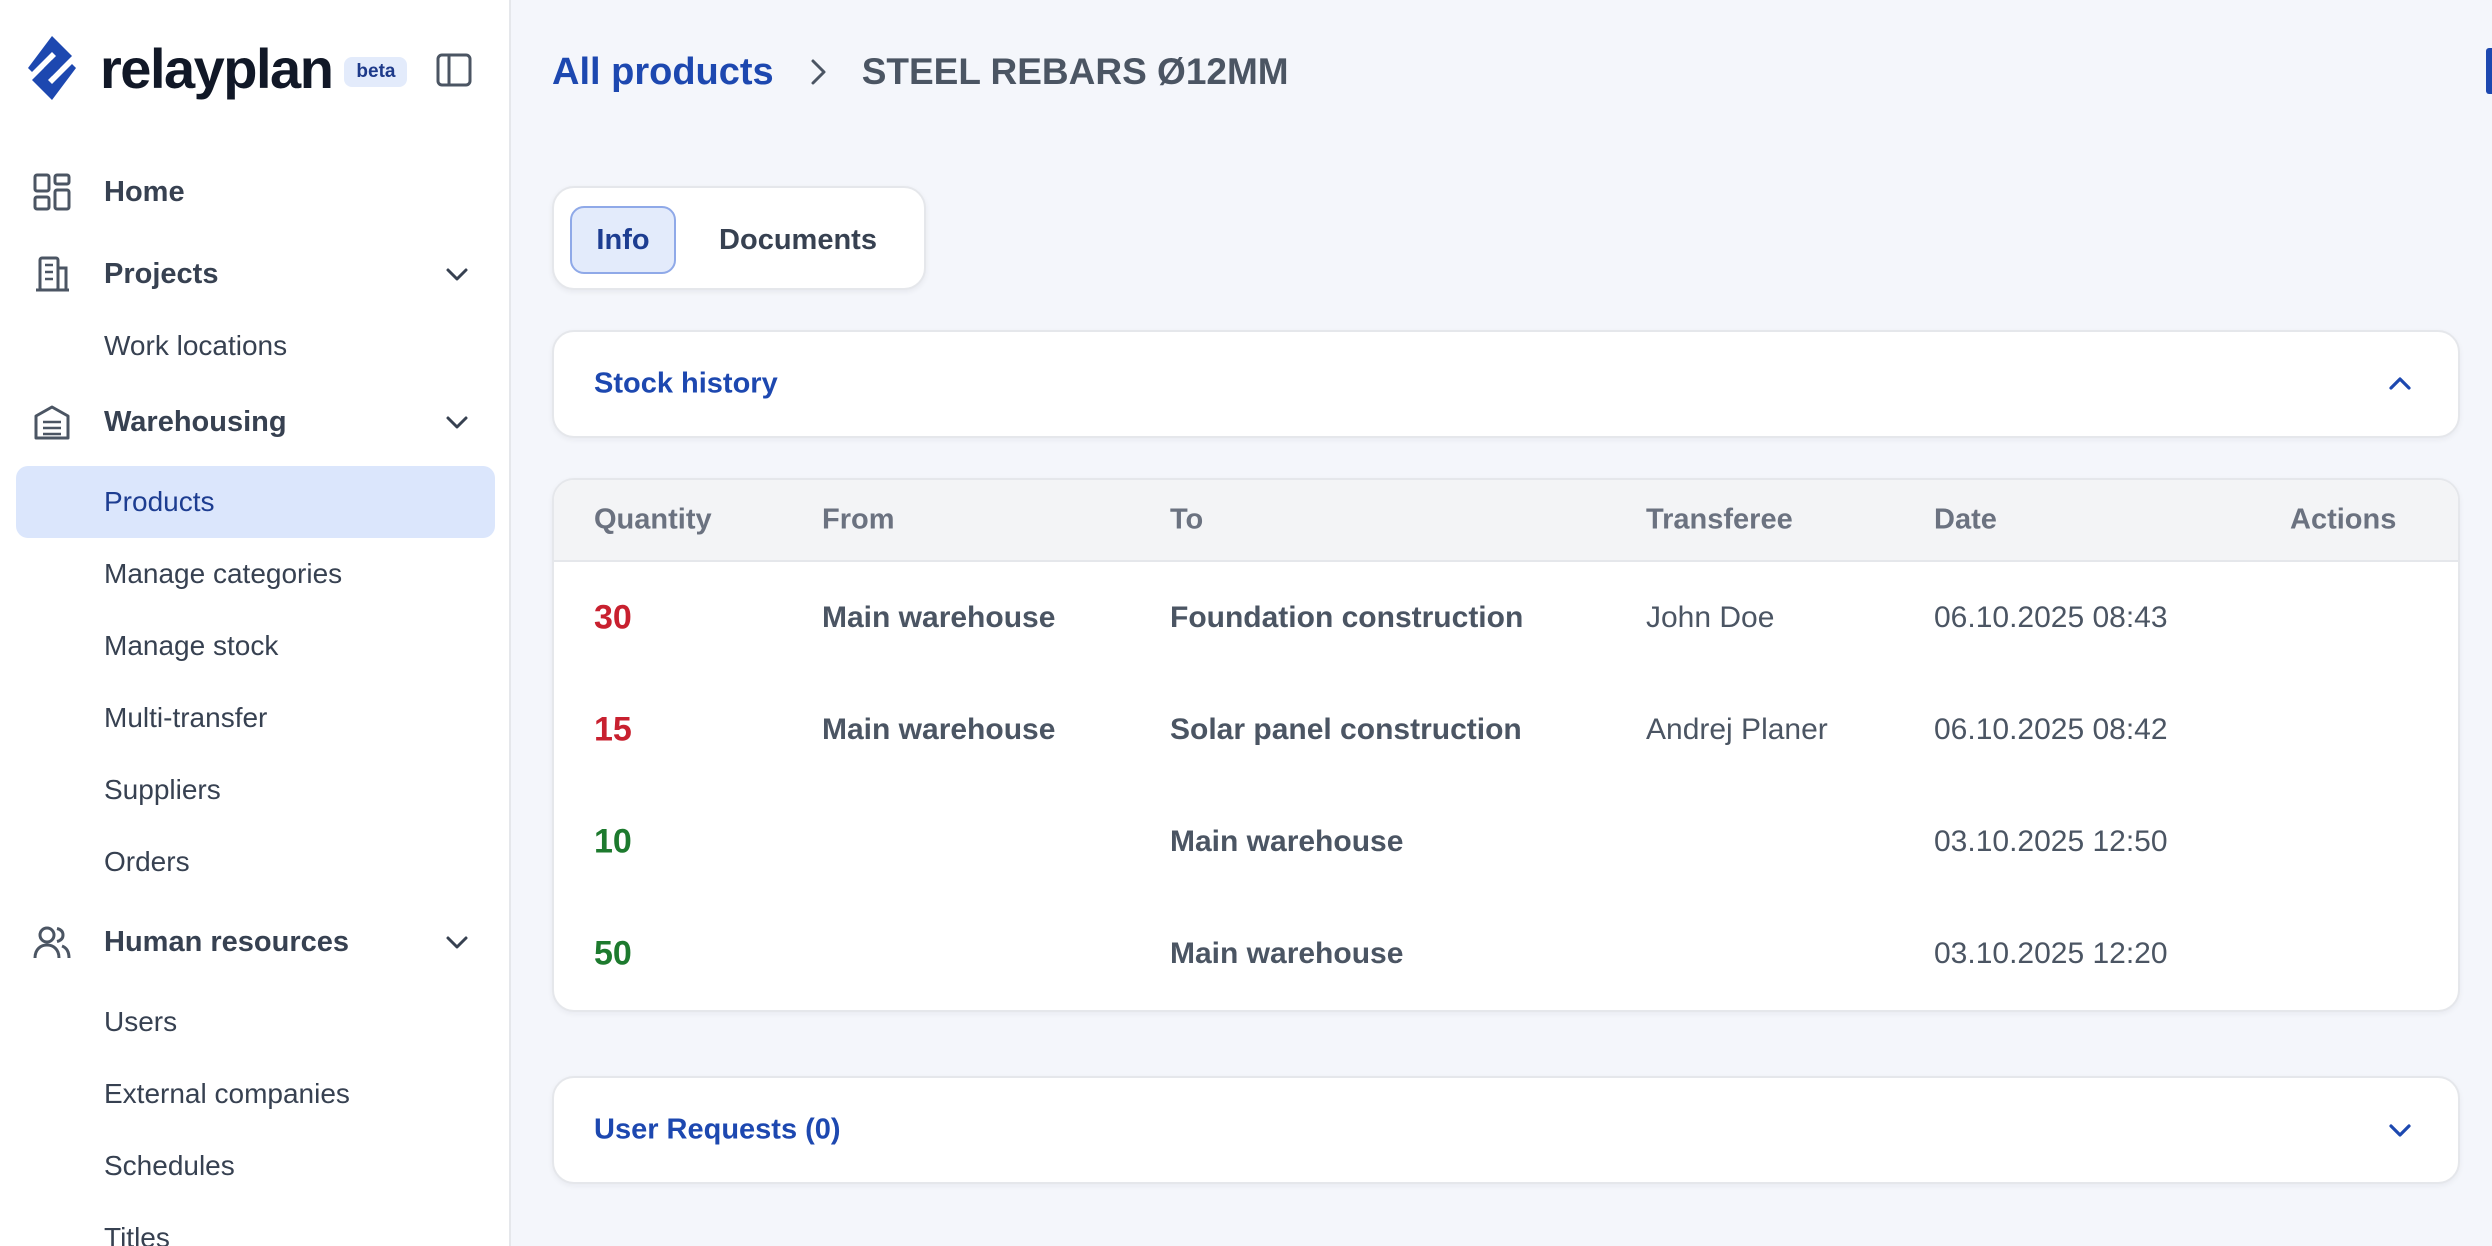  Describe the element at coordinates (52, 422) in the screenshot. I see `warehouse-icon` at that location.